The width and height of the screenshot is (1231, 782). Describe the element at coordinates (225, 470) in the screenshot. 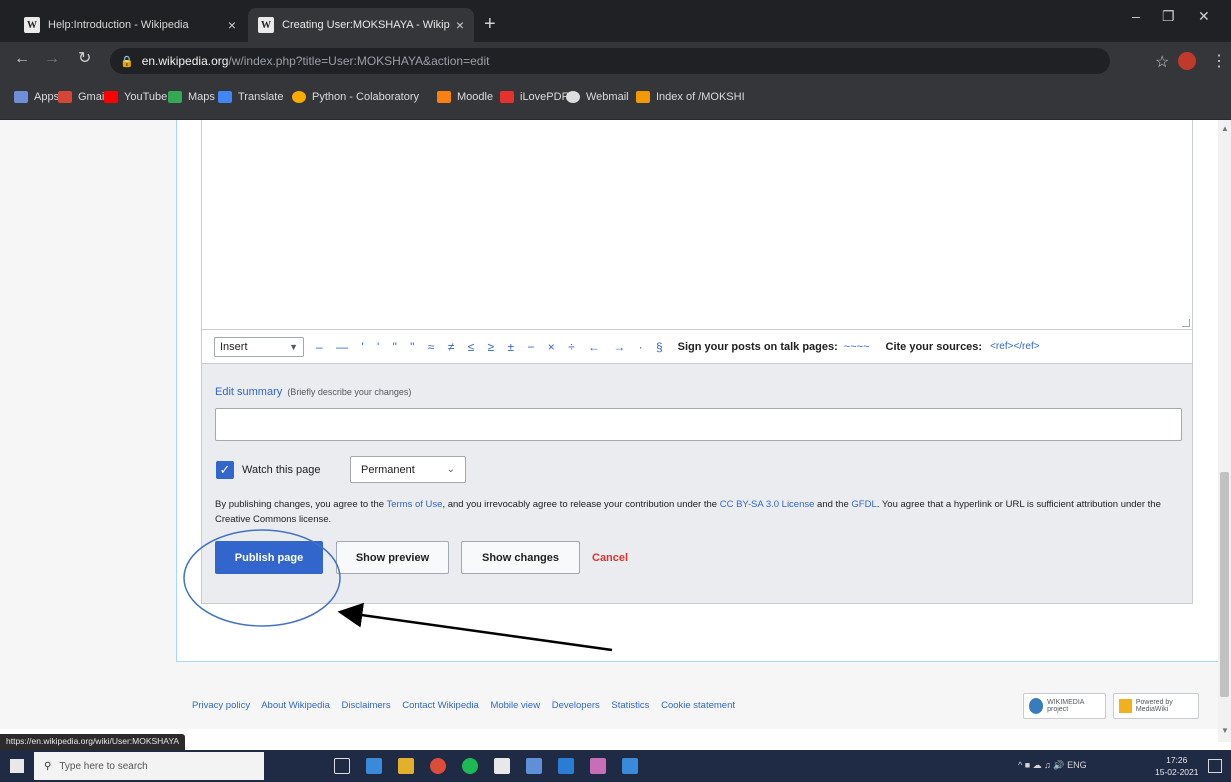

I see `watch-checkbox: ✓` at that location.